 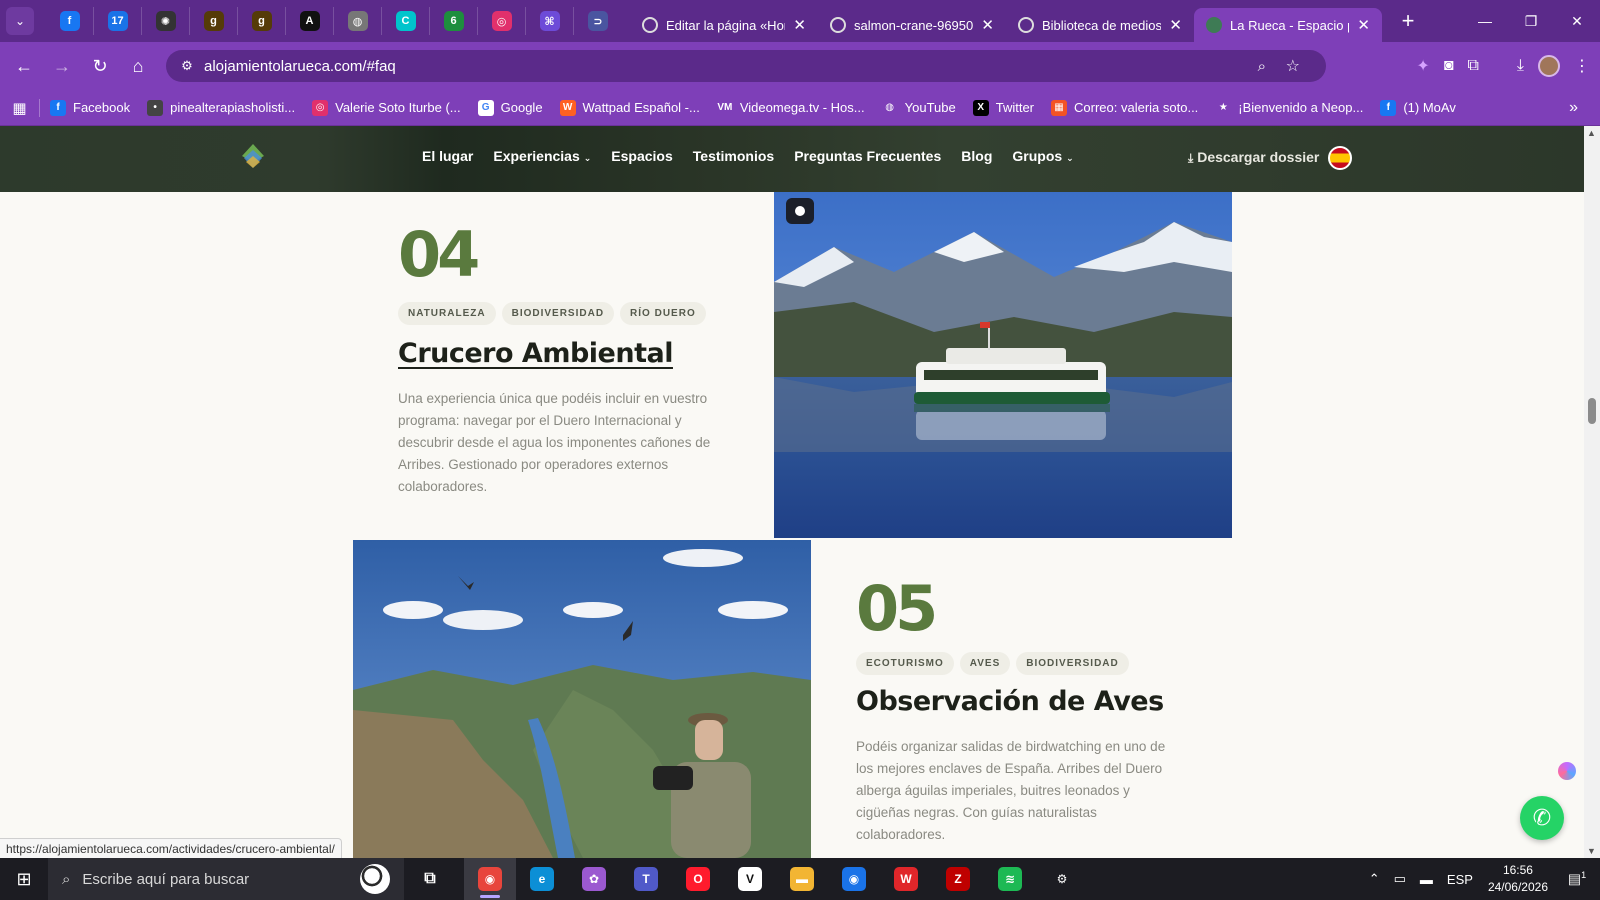 I want to click on taskbar-app: O, so click(x=698, y=879).